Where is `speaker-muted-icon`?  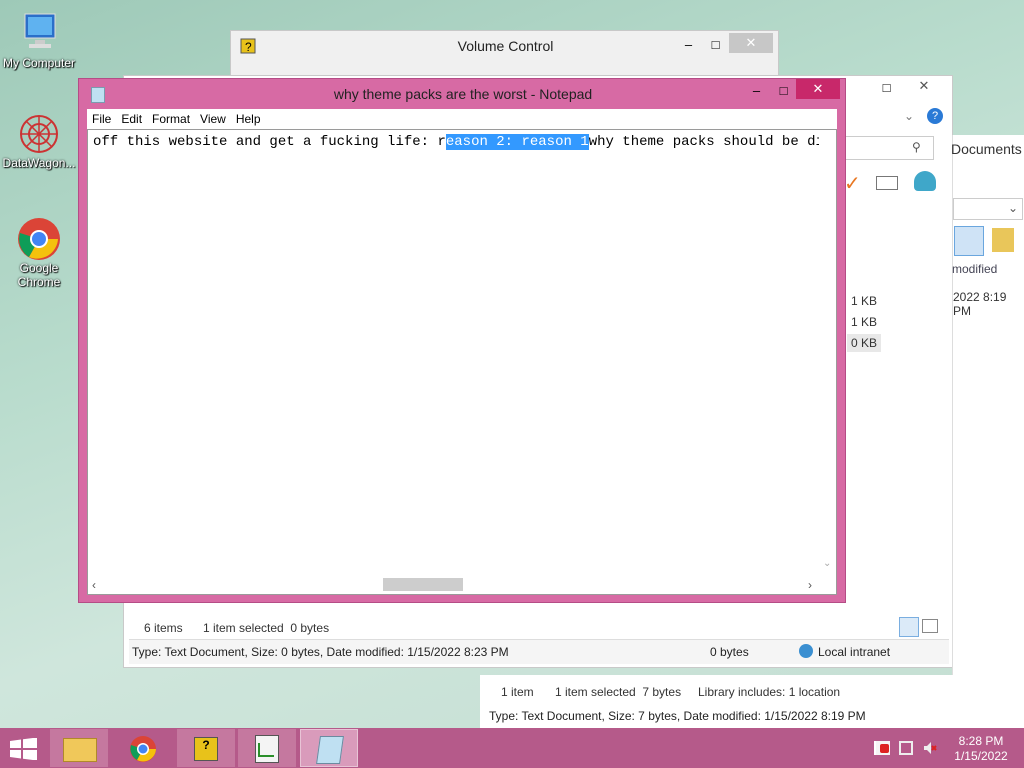
speaker-muted-icon is located at coordinates (930, 748).